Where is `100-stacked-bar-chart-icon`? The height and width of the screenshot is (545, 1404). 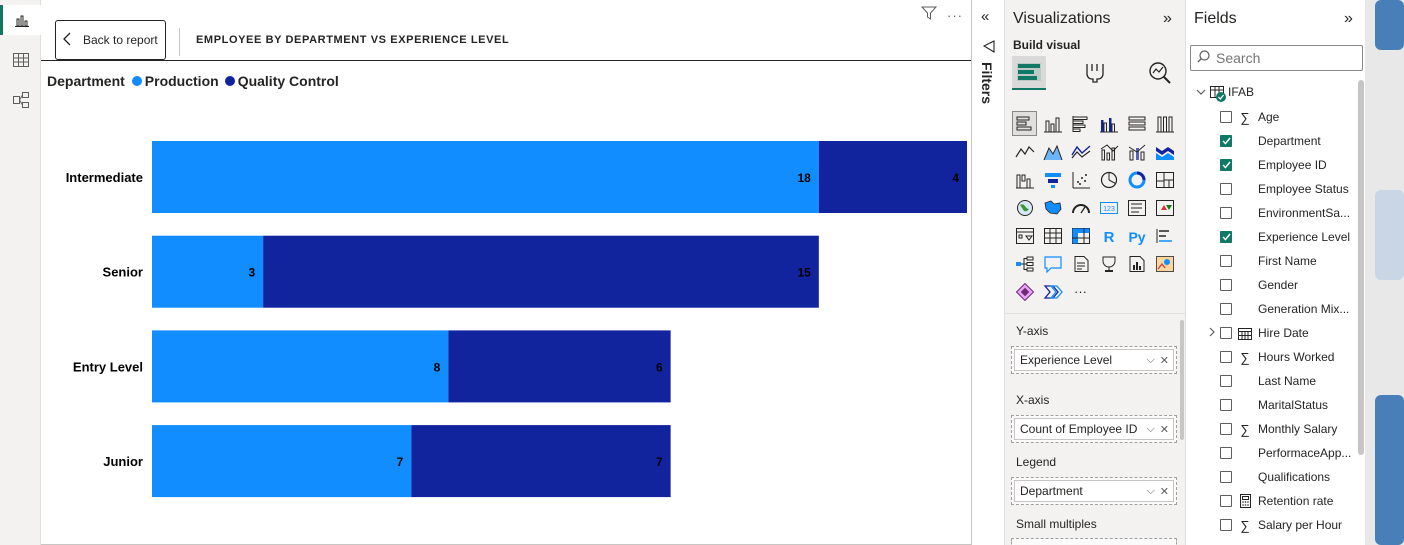 100-stacked-bar-chart-icon is located at coordinates (1136, 123).